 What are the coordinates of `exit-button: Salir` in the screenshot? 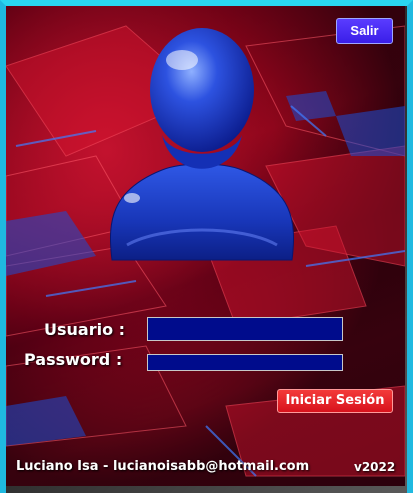 It's located at (364, 31).